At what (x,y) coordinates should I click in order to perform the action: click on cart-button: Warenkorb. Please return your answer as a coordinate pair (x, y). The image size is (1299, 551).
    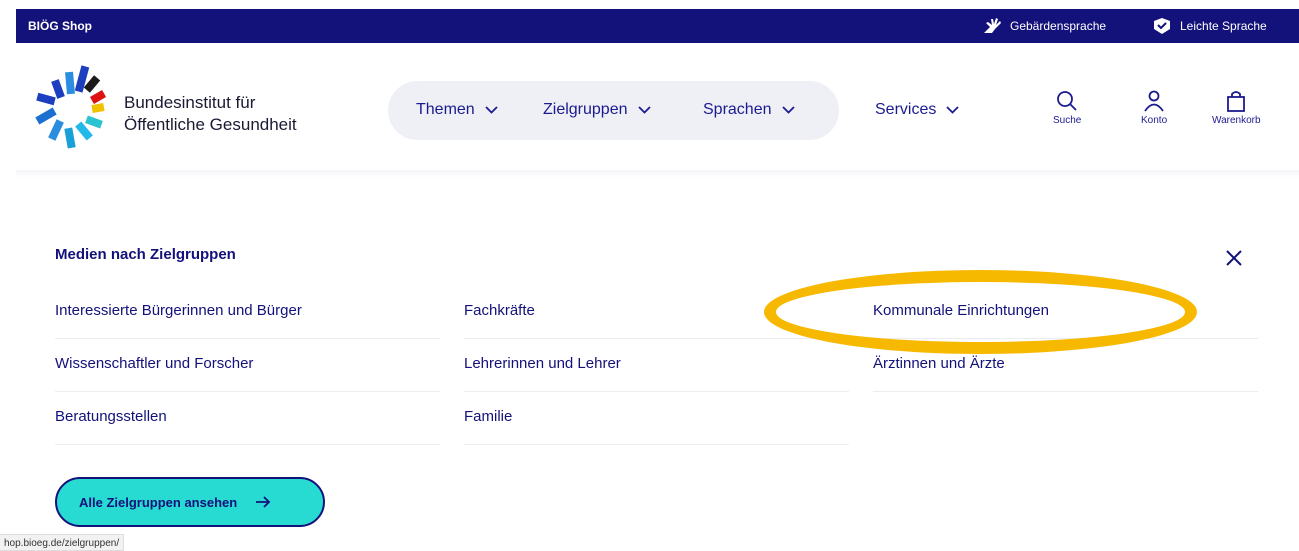
    Looking at the image, I should click on (1236, 108).